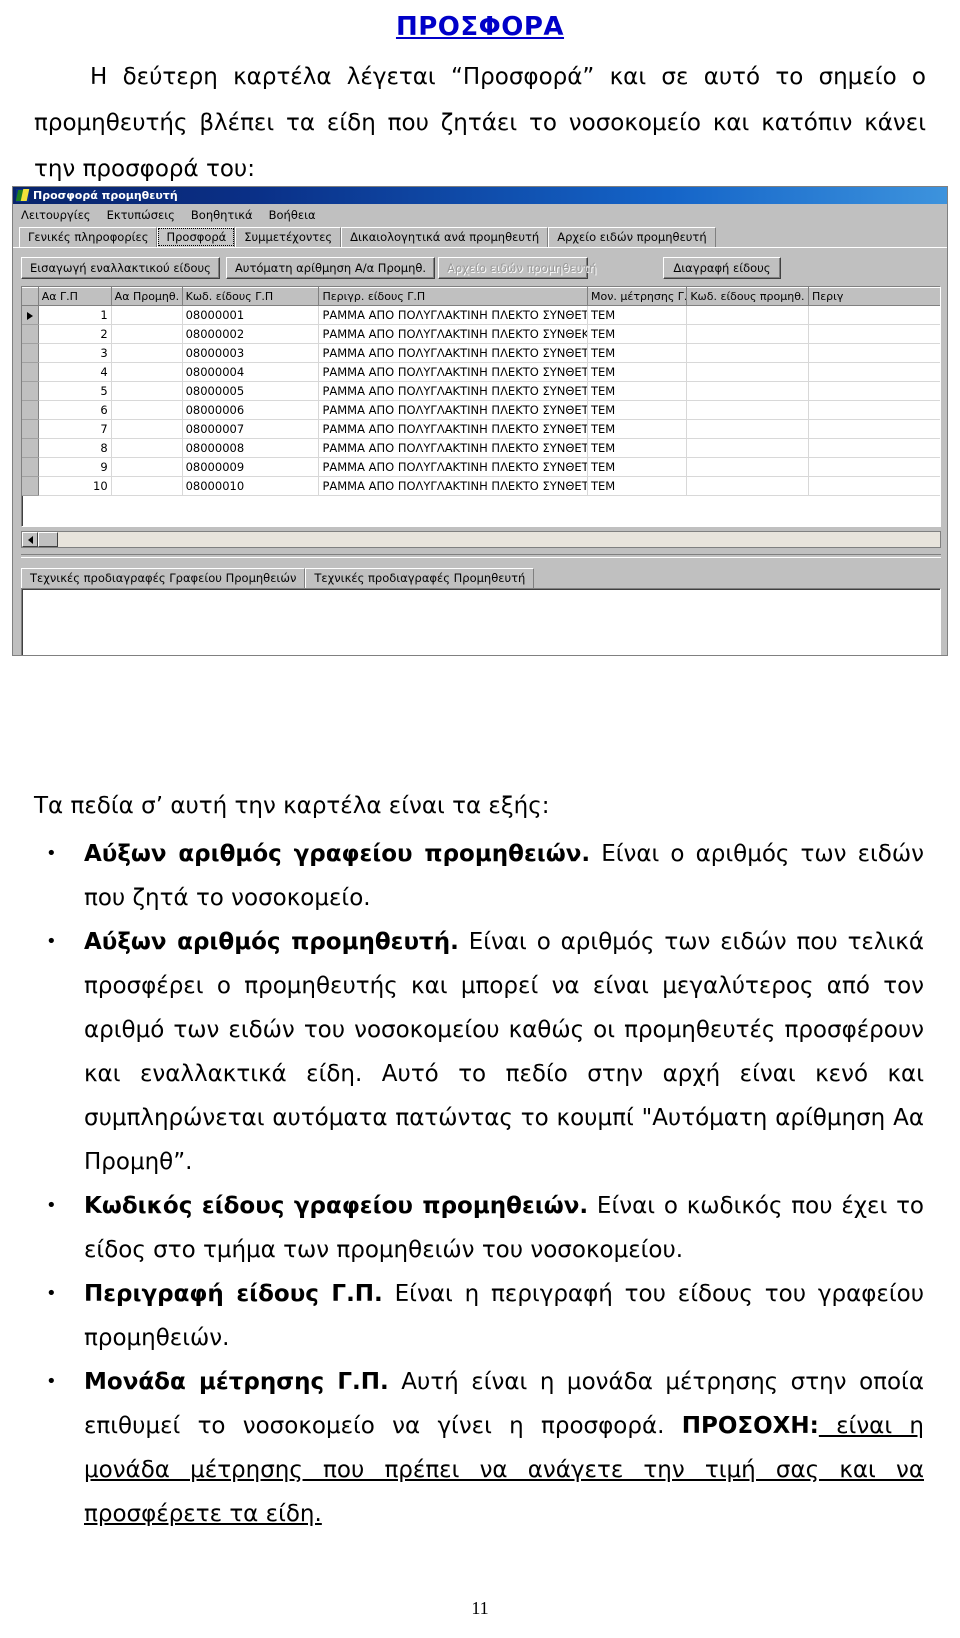 The image size is (960, 1638). What do you see at coordinates (251, 372) in the screenshot?
I see `cell-kodikos-gp: 08000004` at bounding box center [251, 372].